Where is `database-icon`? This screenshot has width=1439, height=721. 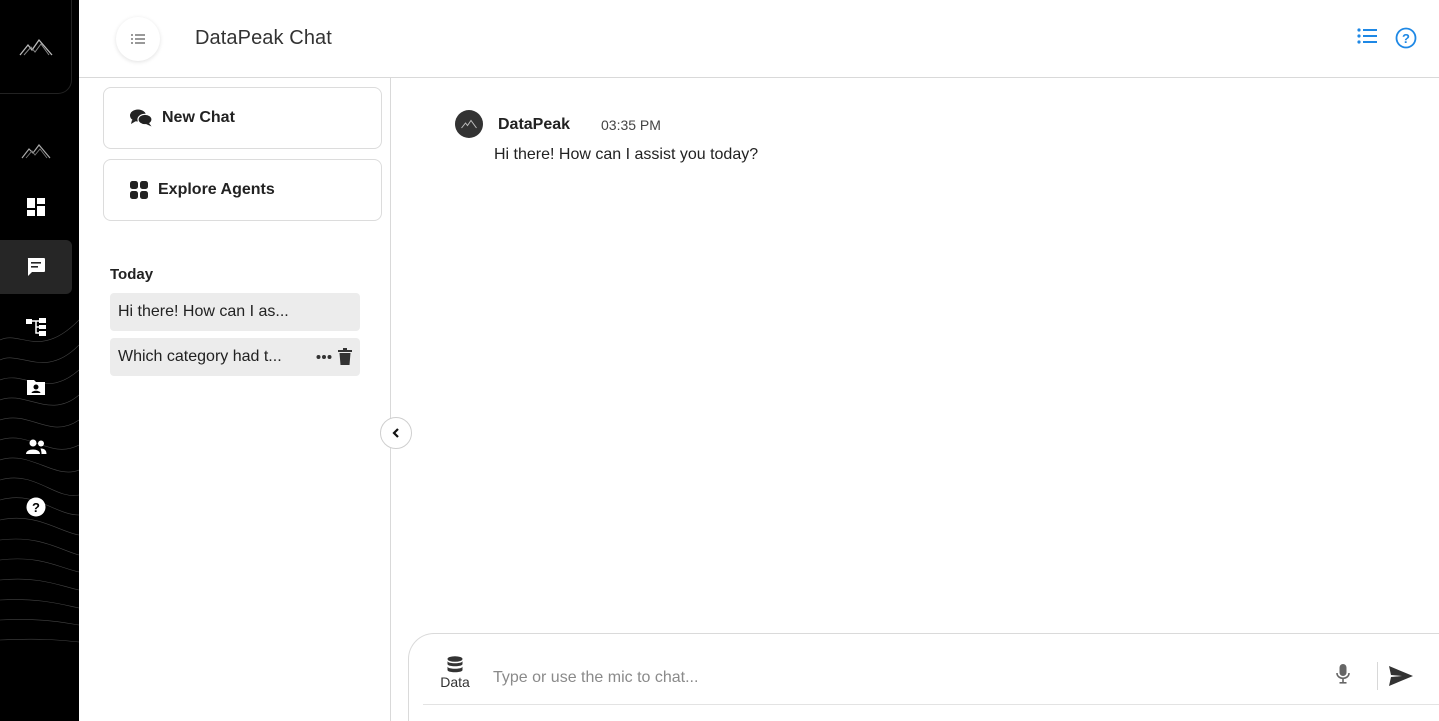 database-icon is located at coordinates (455, 664).